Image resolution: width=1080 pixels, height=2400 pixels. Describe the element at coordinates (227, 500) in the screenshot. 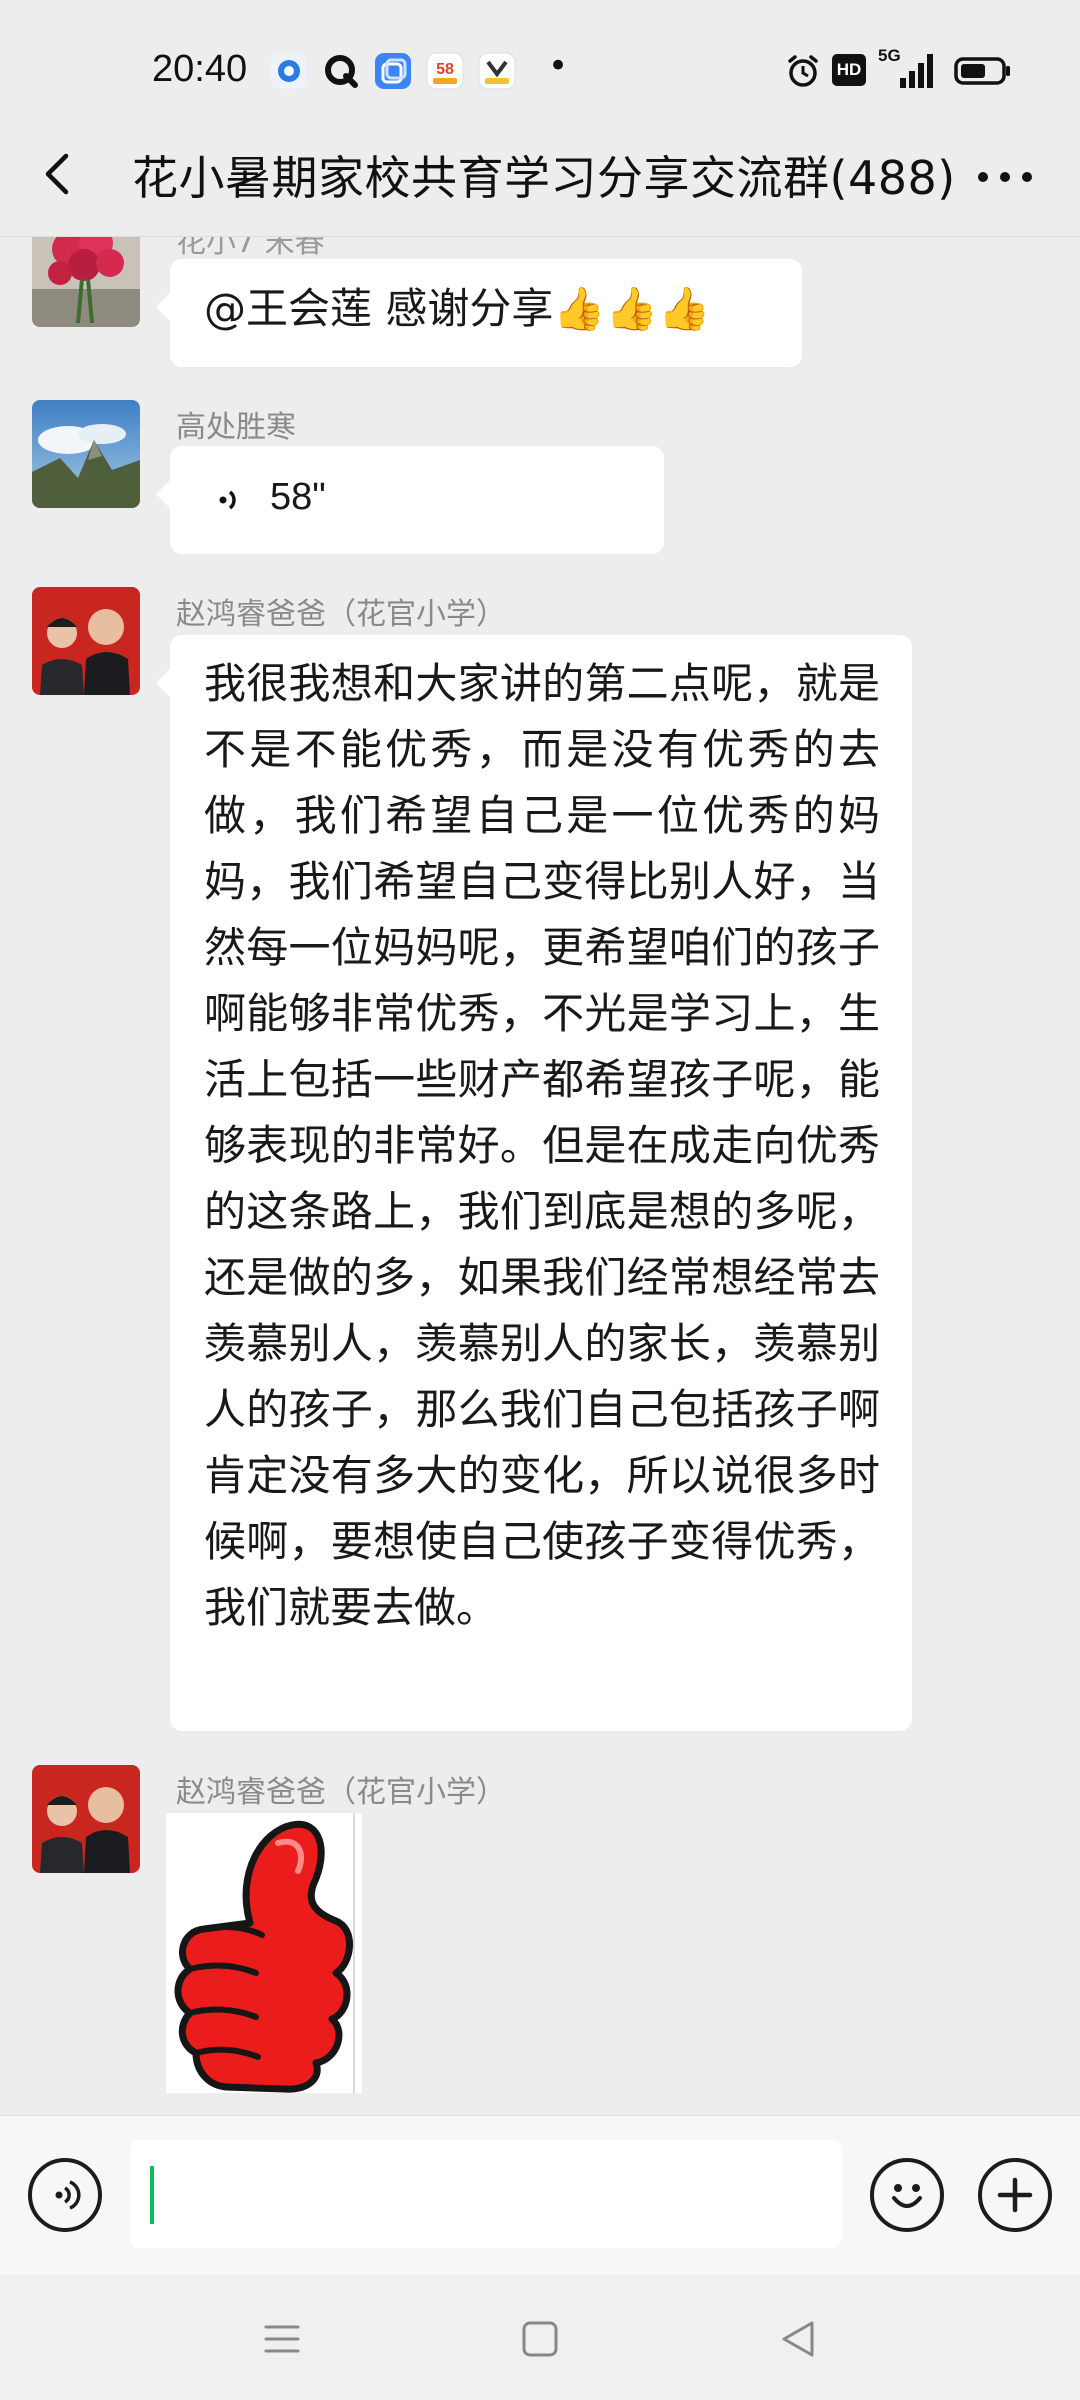

I see `voice-wave-icon` at that location.